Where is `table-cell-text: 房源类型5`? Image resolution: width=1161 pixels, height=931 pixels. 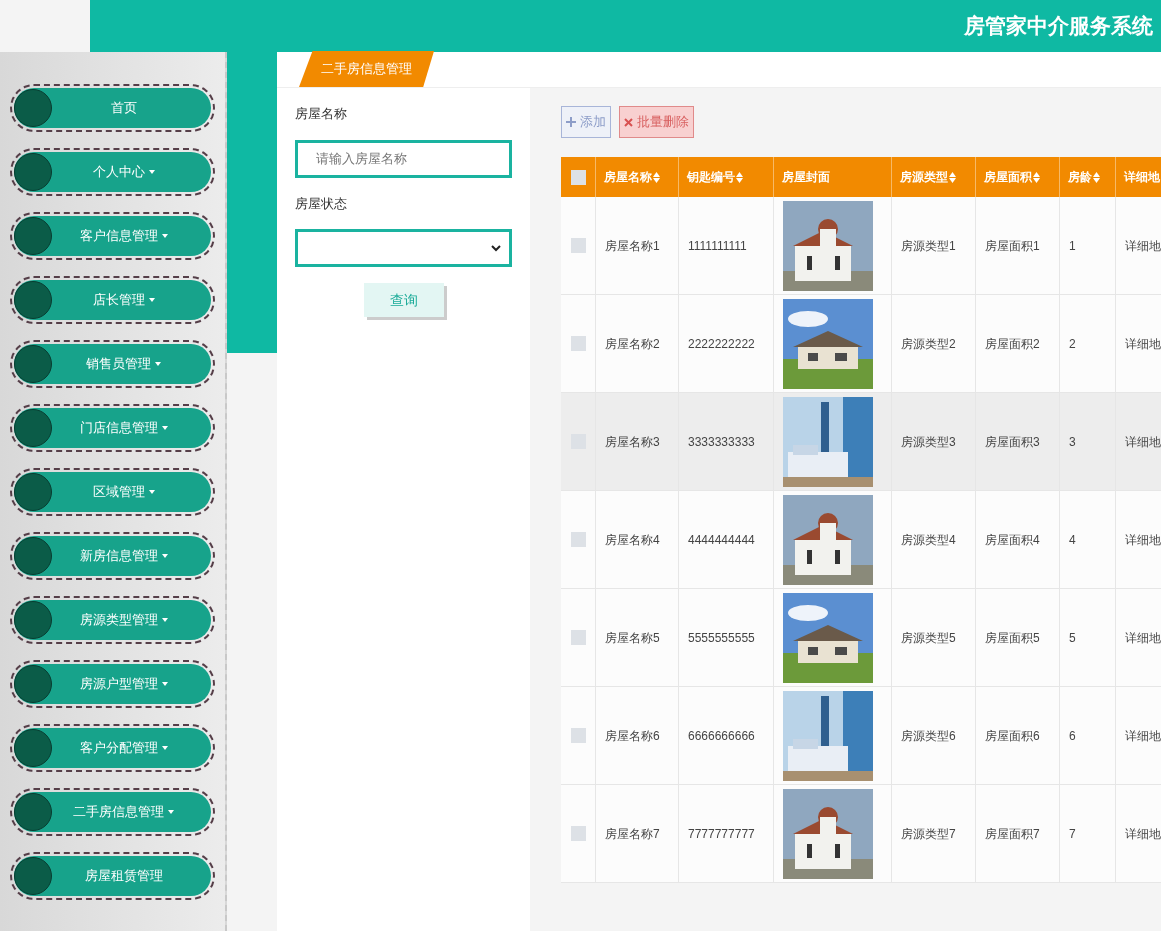
table-cell-text: 房源类型5 is located at coordinates (928, 638).